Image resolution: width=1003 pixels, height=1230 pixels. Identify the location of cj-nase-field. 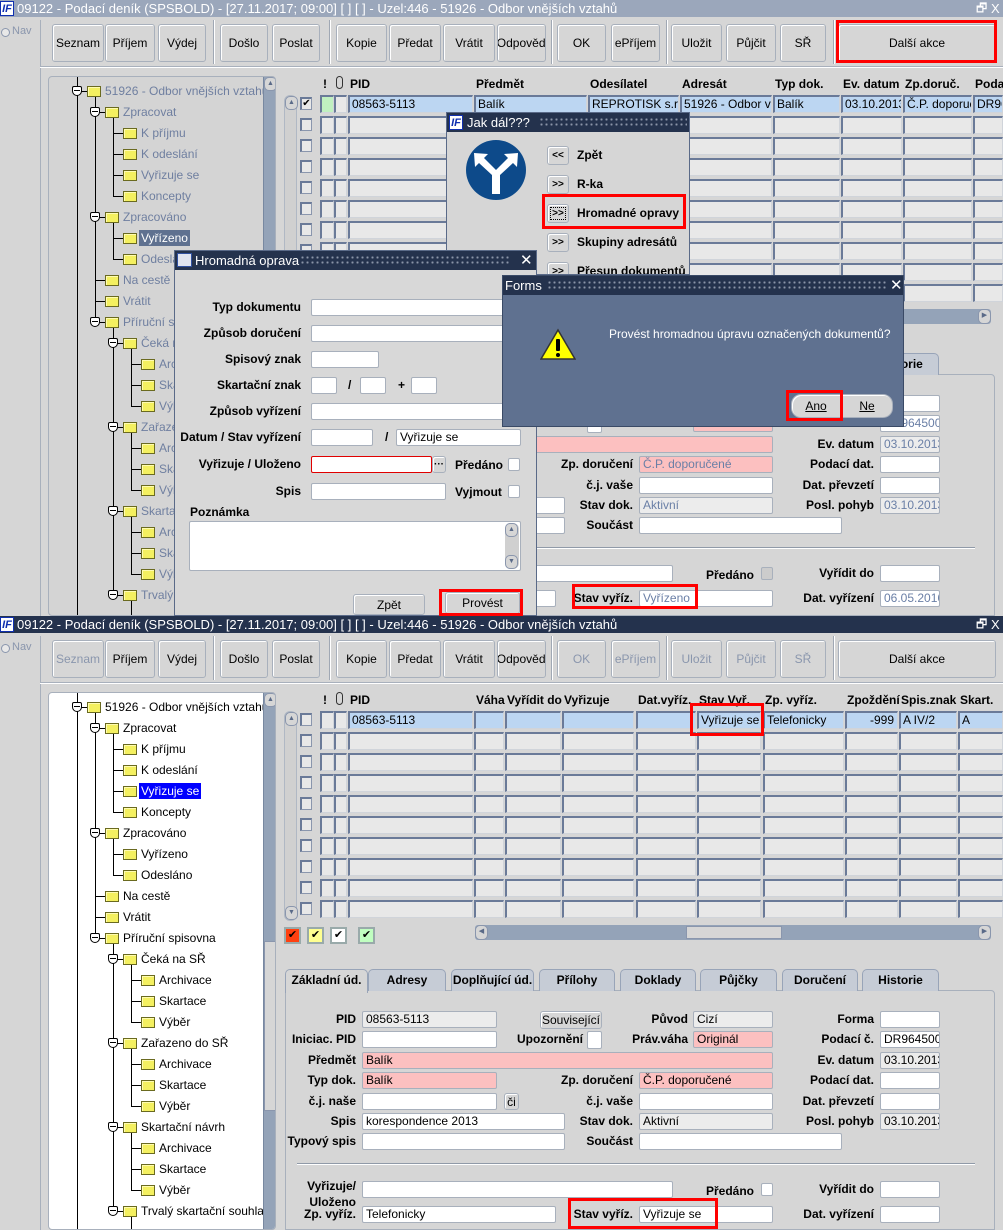
(429, 1101).